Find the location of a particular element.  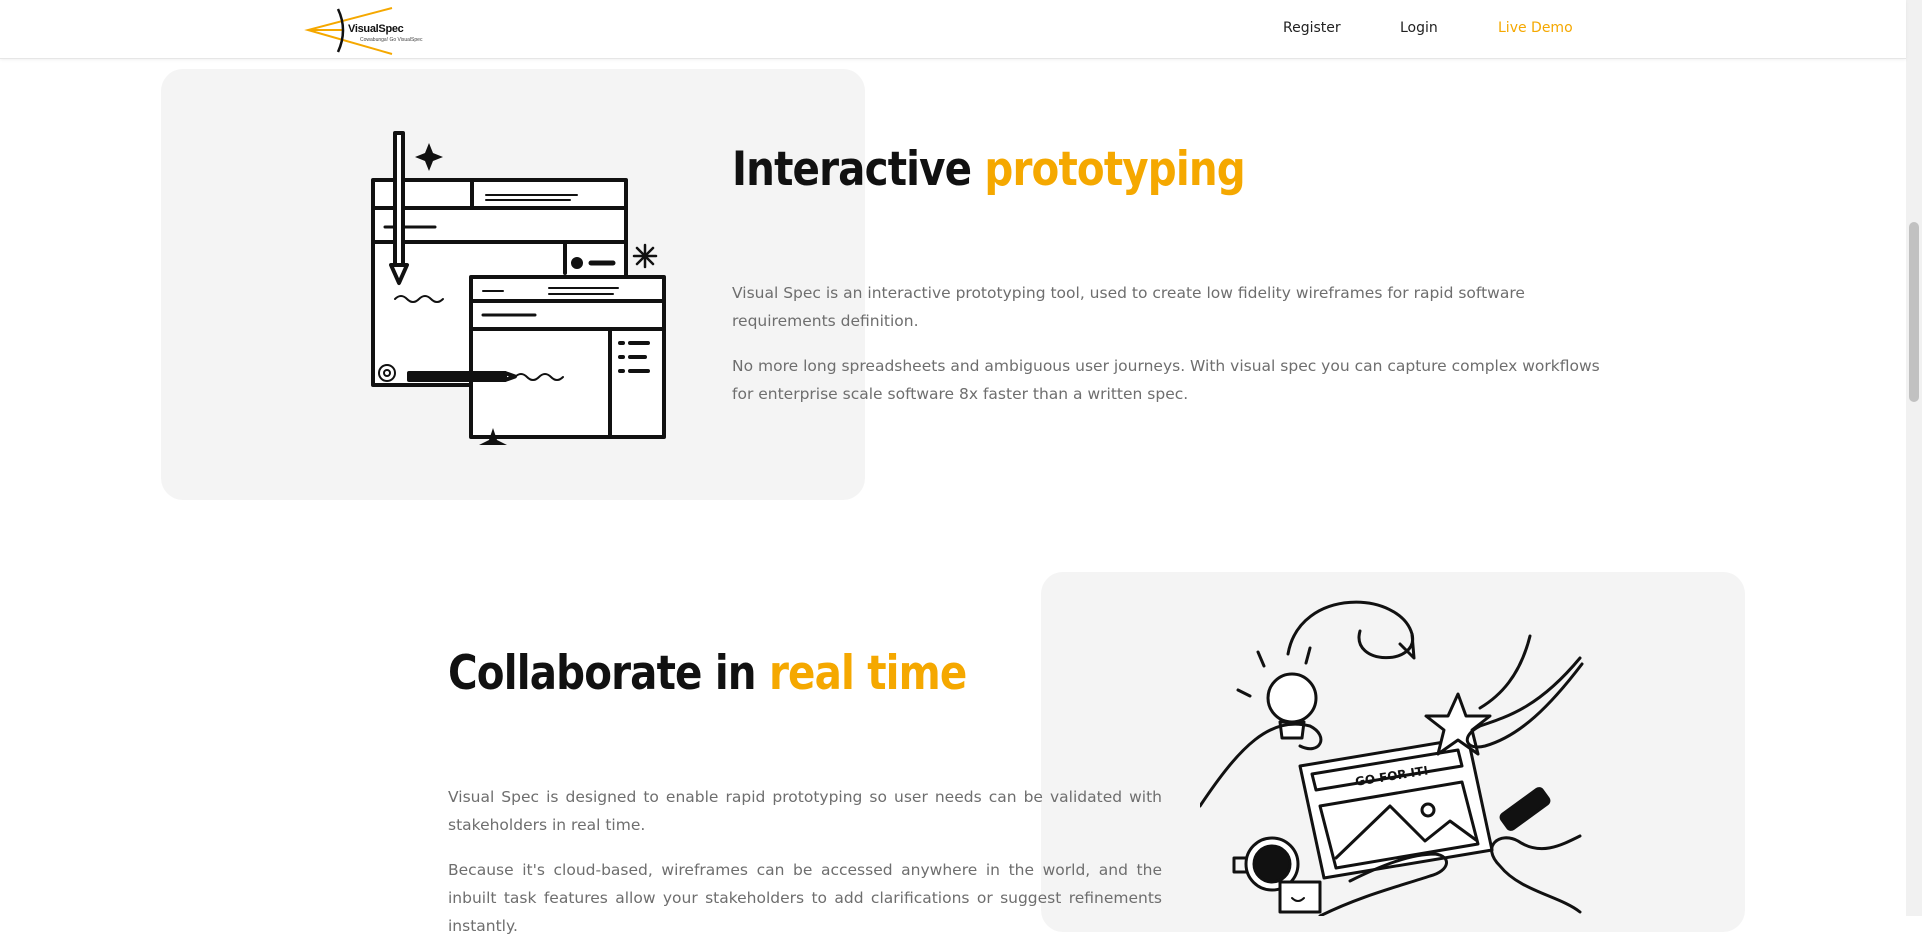

collaborate-heading: Collaborate in real time is located at coordinates (707, 673).